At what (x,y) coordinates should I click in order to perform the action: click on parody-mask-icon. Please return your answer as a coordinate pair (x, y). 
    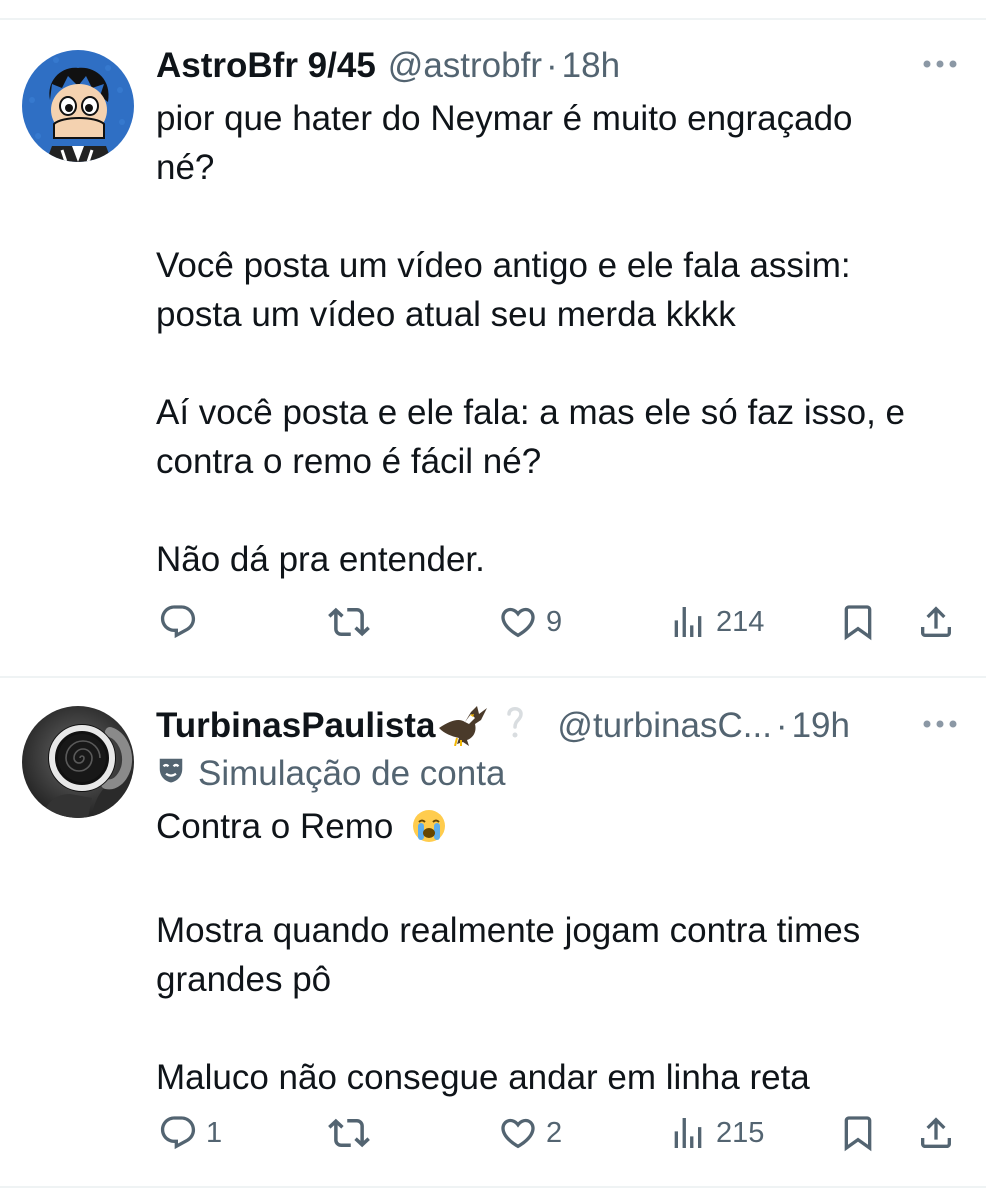
    Looking at the image, I should click on (171, 774).